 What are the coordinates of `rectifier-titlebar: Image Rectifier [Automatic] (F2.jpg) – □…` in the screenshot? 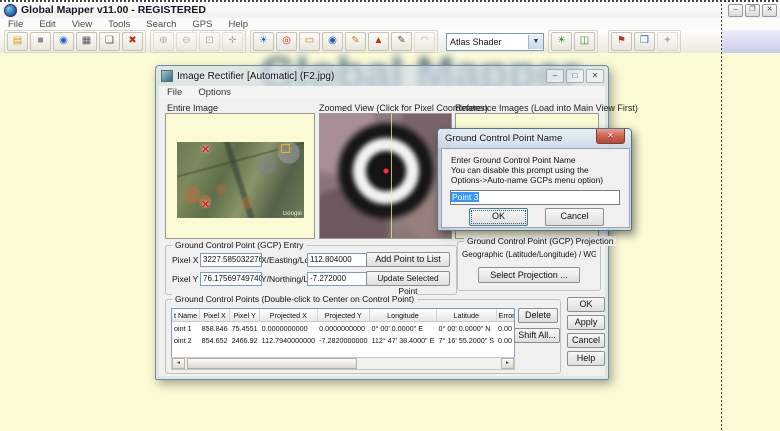 It's located at (382, 76).